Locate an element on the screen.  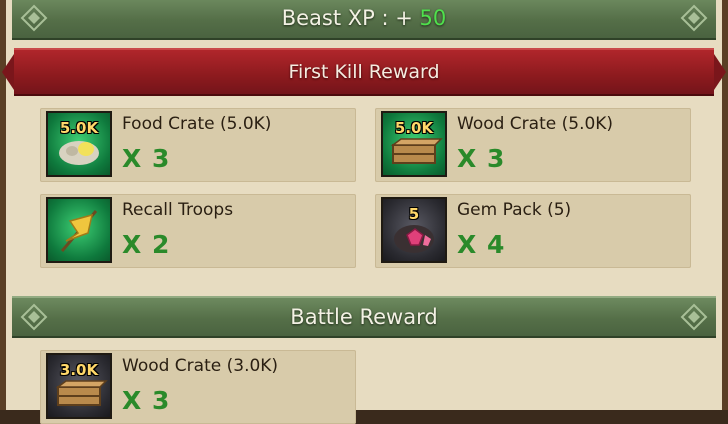
food-crate-icon: 5.0K is located at coordinates (79, 144).